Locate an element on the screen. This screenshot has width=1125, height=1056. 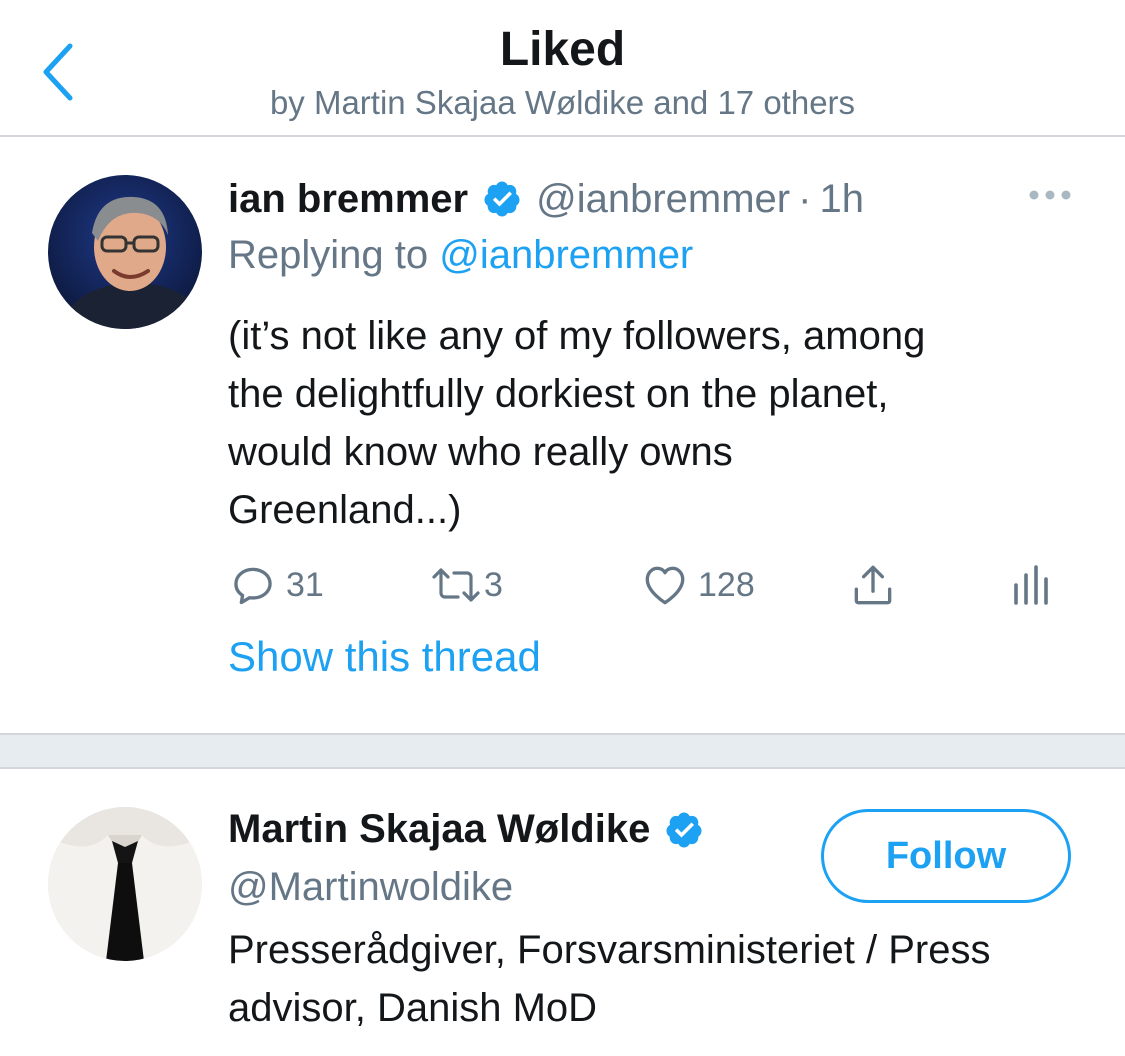
author-name: ian bremmer is located at coordinates (348, 199).